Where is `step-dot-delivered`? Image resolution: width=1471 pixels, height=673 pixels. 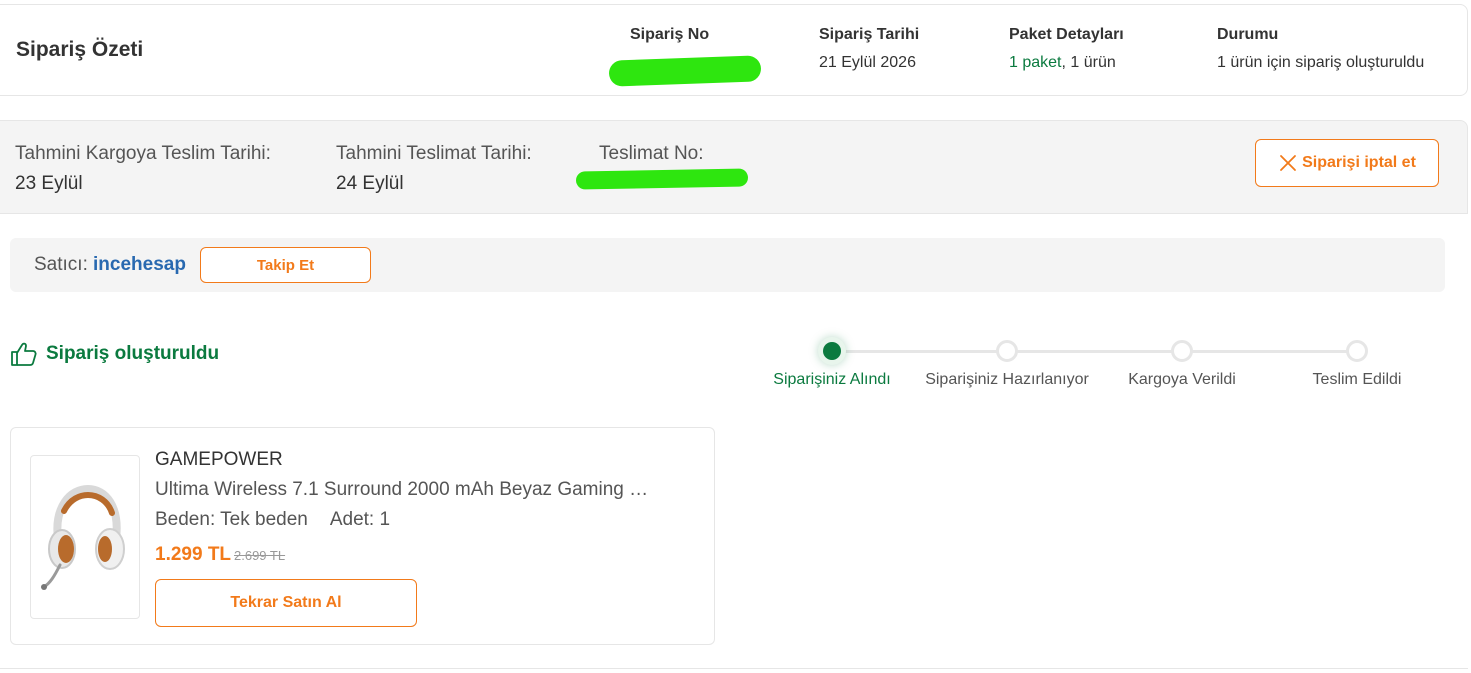 step-dot-delivered is located at coordinates (1357, 351).